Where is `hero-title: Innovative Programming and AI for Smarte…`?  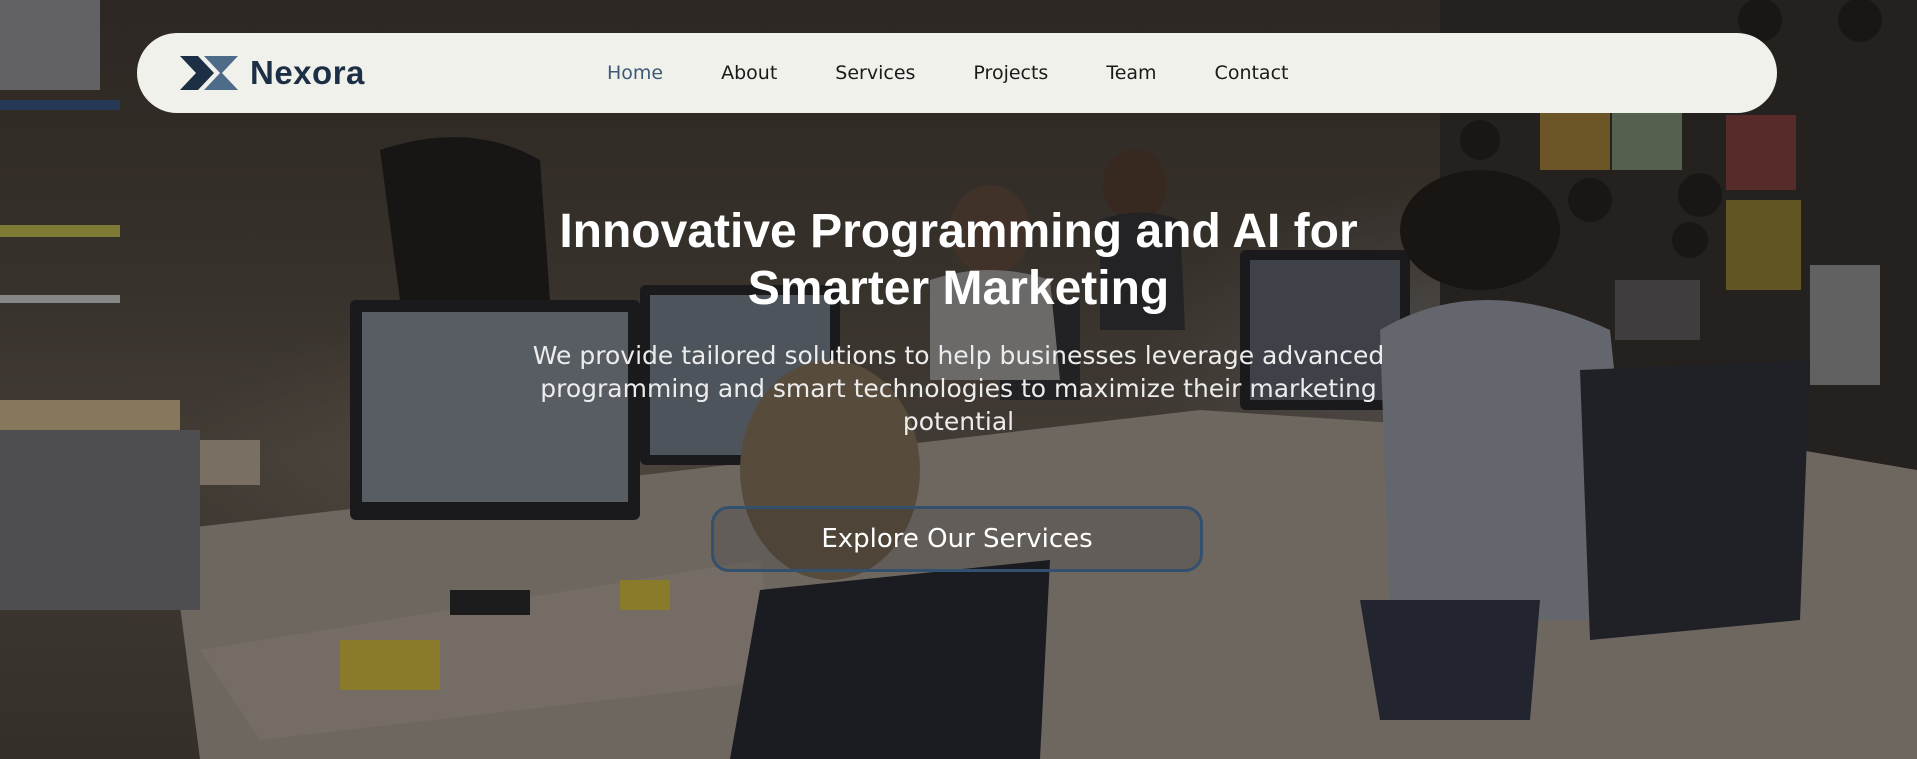
hero-title: Innovative Programming and AI for Smarte… is located at coordinates (958, 260).